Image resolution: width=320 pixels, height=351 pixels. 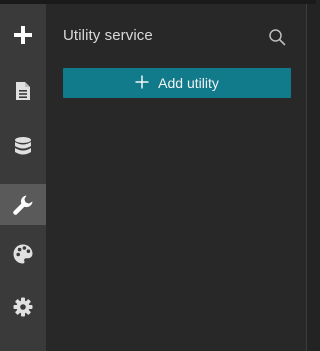 I want to click on rail-item-utility, so click(x=23, y=204).